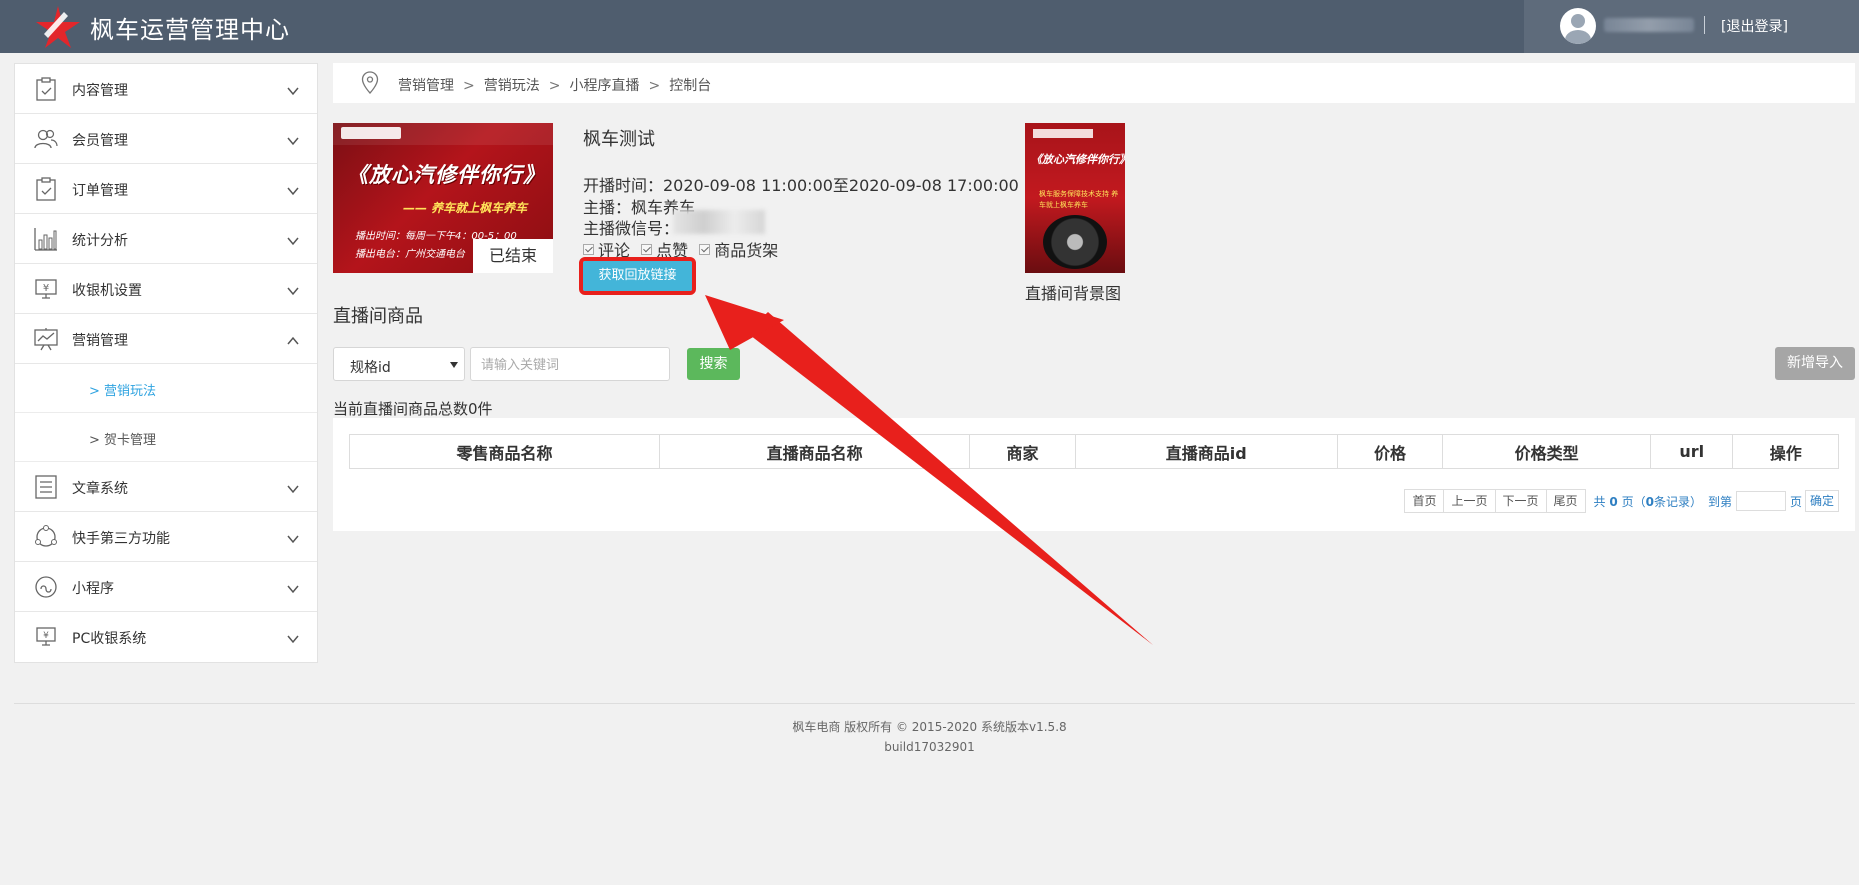  I want to click on sidebar-item-statistics: 统计分析, so click(166, 239).